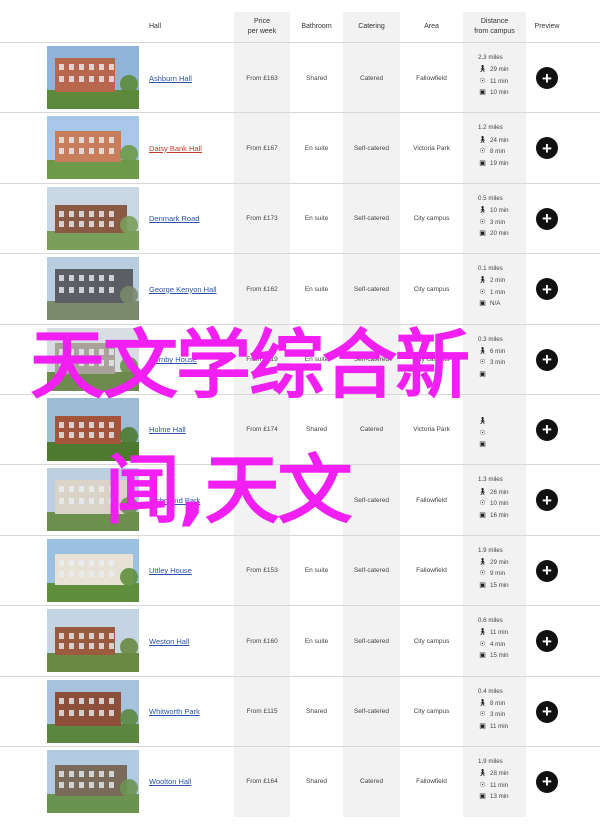 The image size is (600, 825). Describe the element at coordinates (502, 410) in the screenshot. I see `distance-miles` at that location.